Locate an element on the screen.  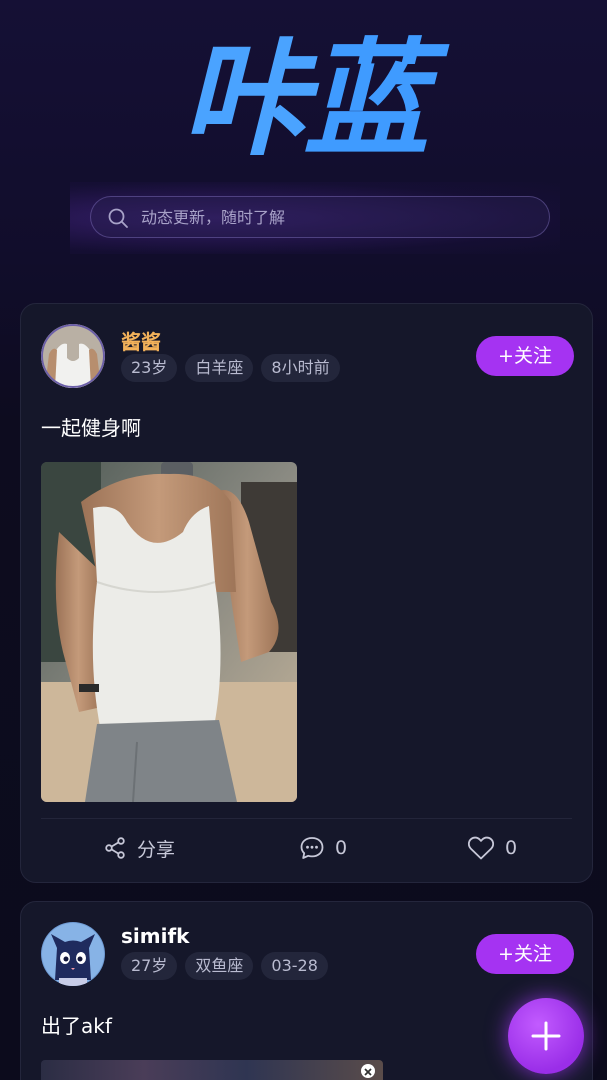
comment-icon is located at coordinates (312, 848).